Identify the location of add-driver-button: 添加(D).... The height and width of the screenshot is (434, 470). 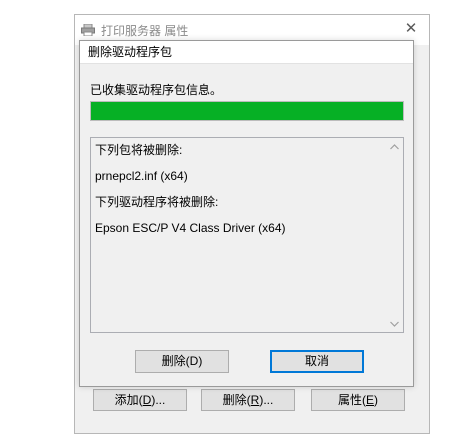
(140, 400).